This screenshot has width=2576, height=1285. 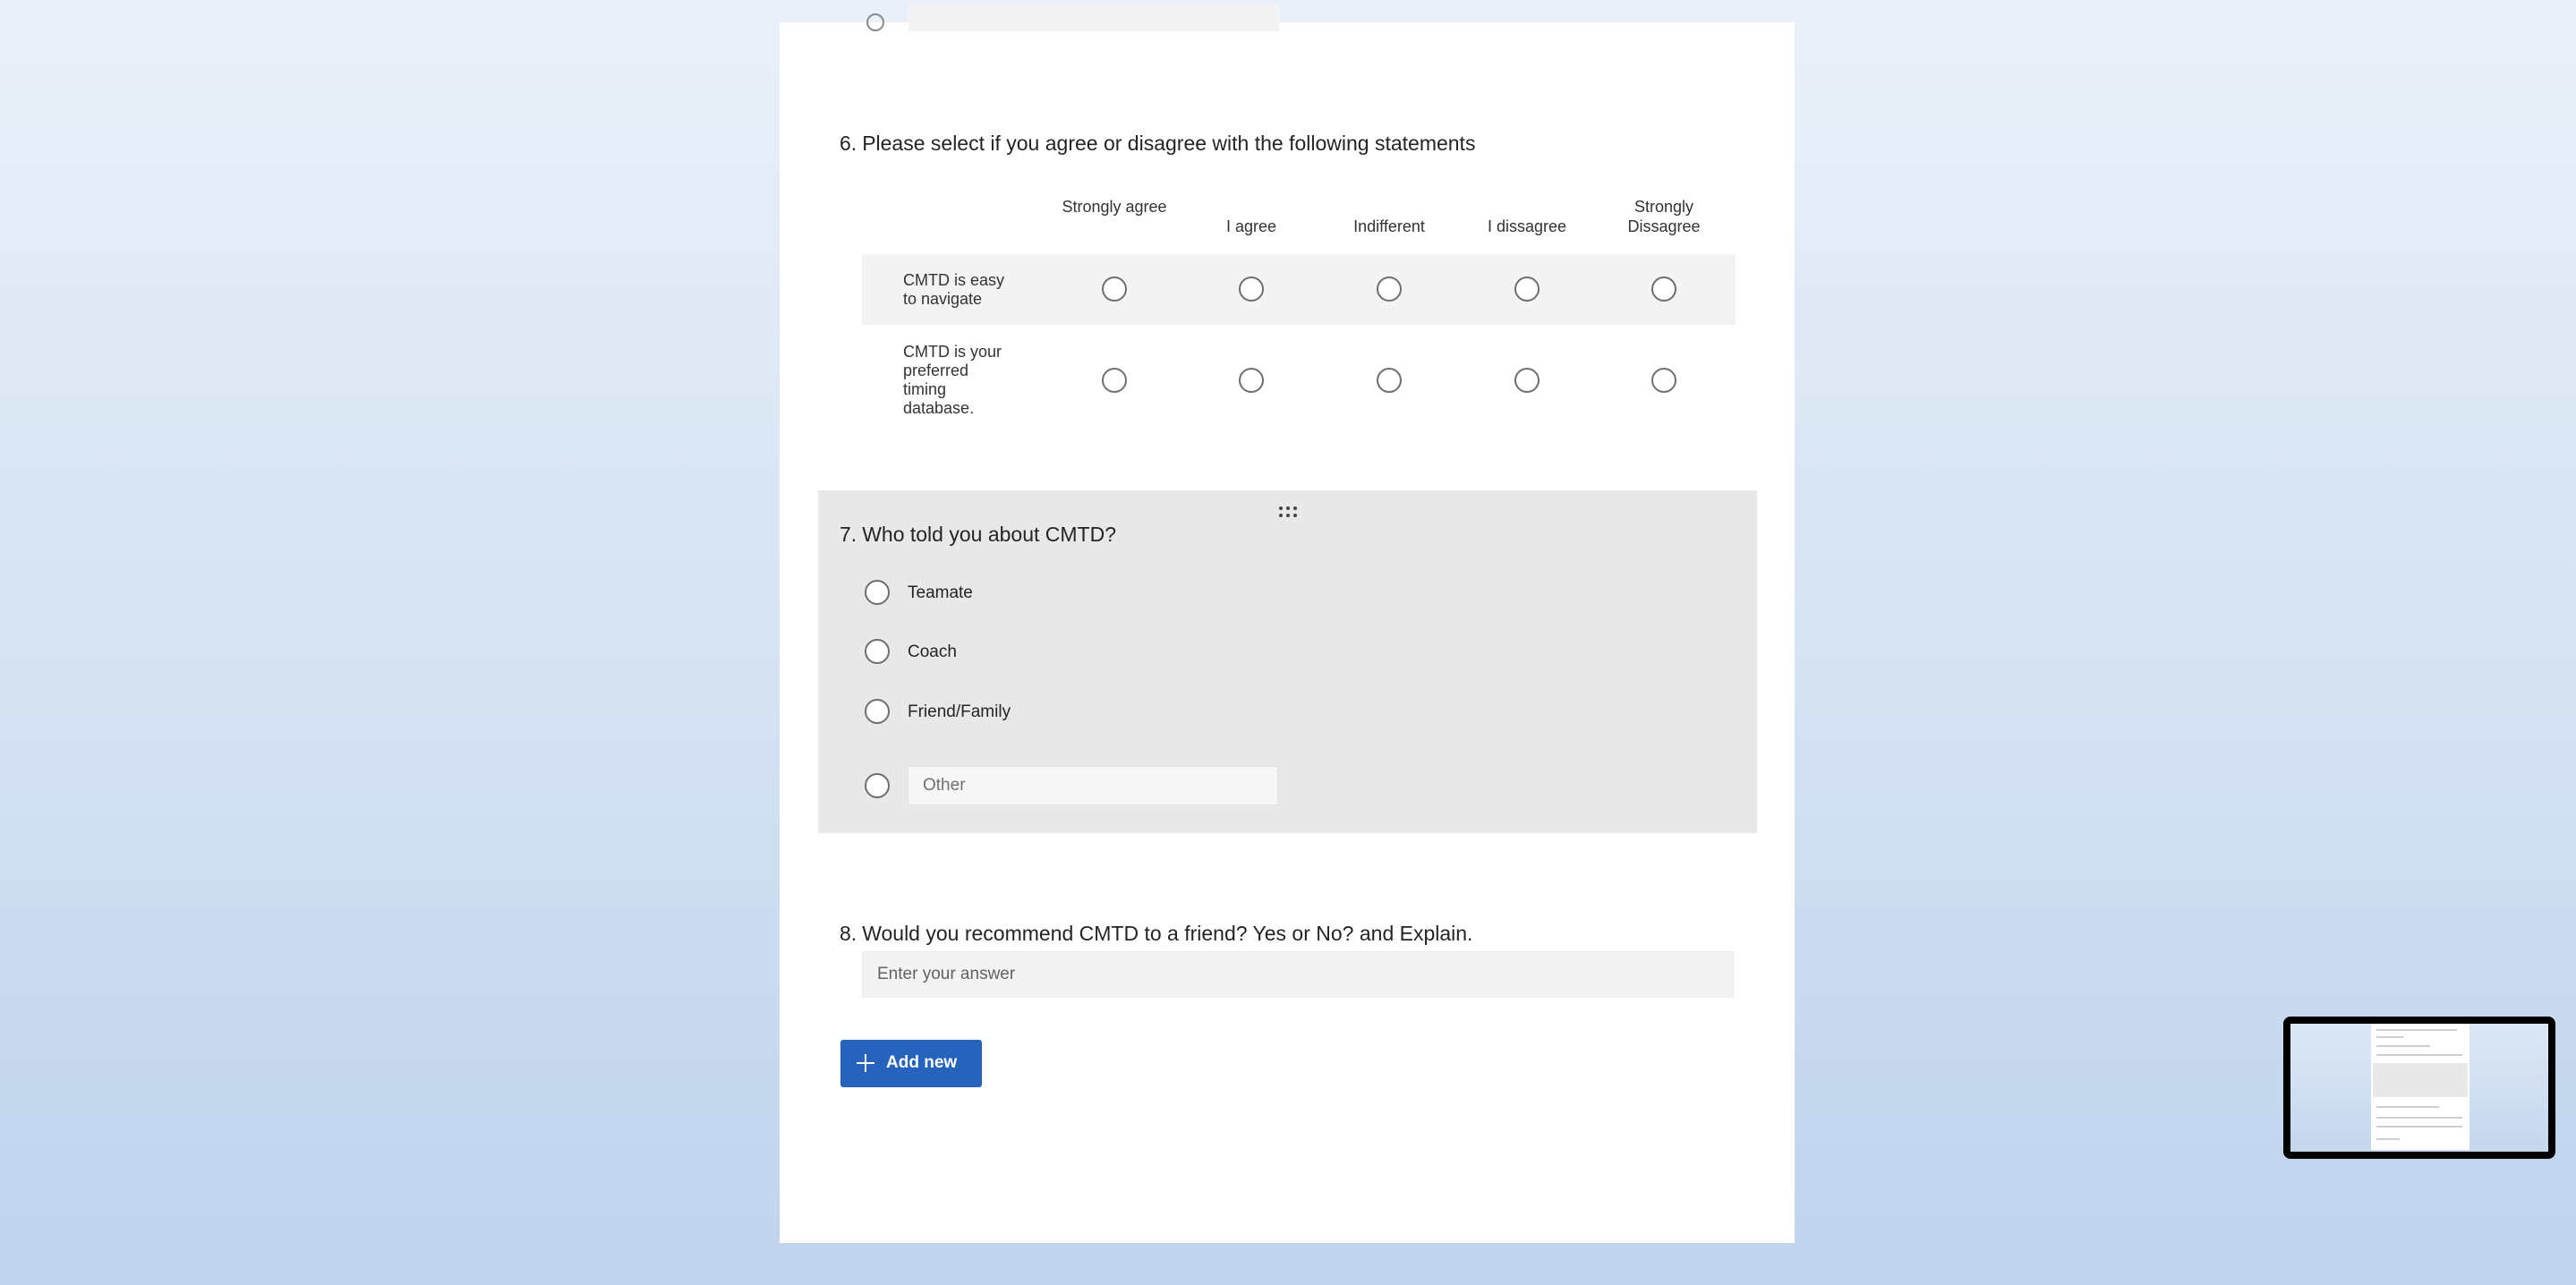 I want to click on page-thumbnail-preview, so click(x=2419, y=1088).